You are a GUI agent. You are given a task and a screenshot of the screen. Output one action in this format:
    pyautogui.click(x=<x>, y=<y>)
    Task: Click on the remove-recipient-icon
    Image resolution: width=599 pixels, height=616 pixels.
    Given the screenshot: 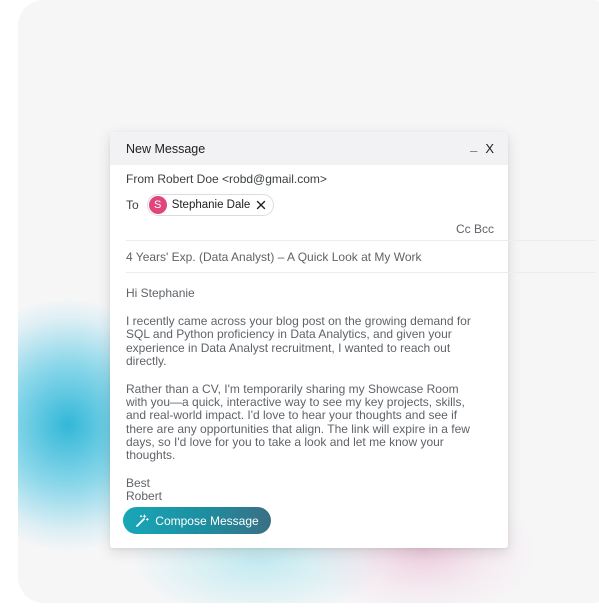 What is the action you would take?
    pyautogui.click(x=261, y=205)
    